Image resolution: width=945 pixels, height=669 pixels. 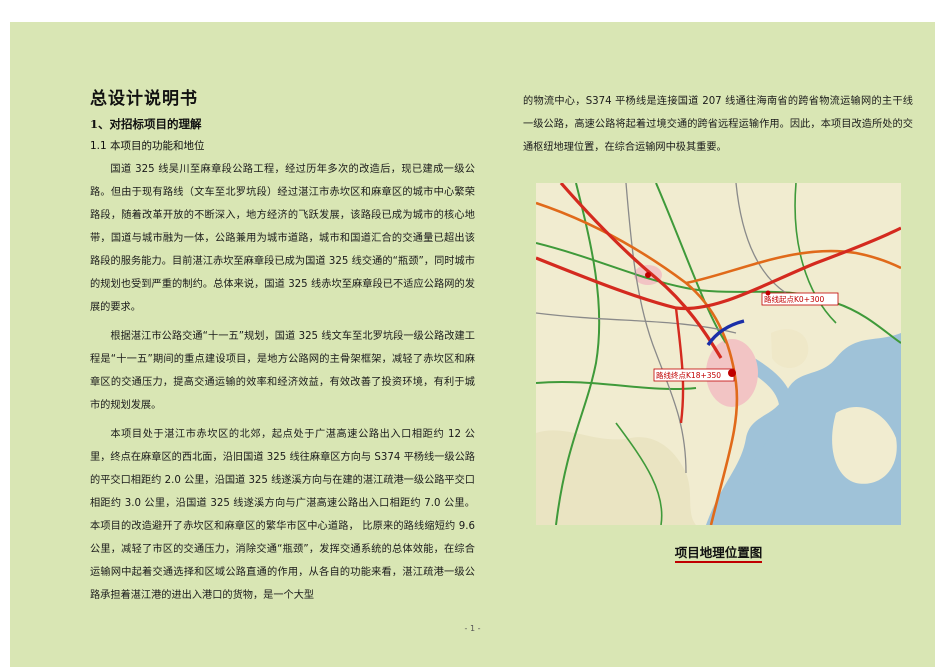 I want to click on map-caption: 项目地理位置图, so click(x=718, y=552).